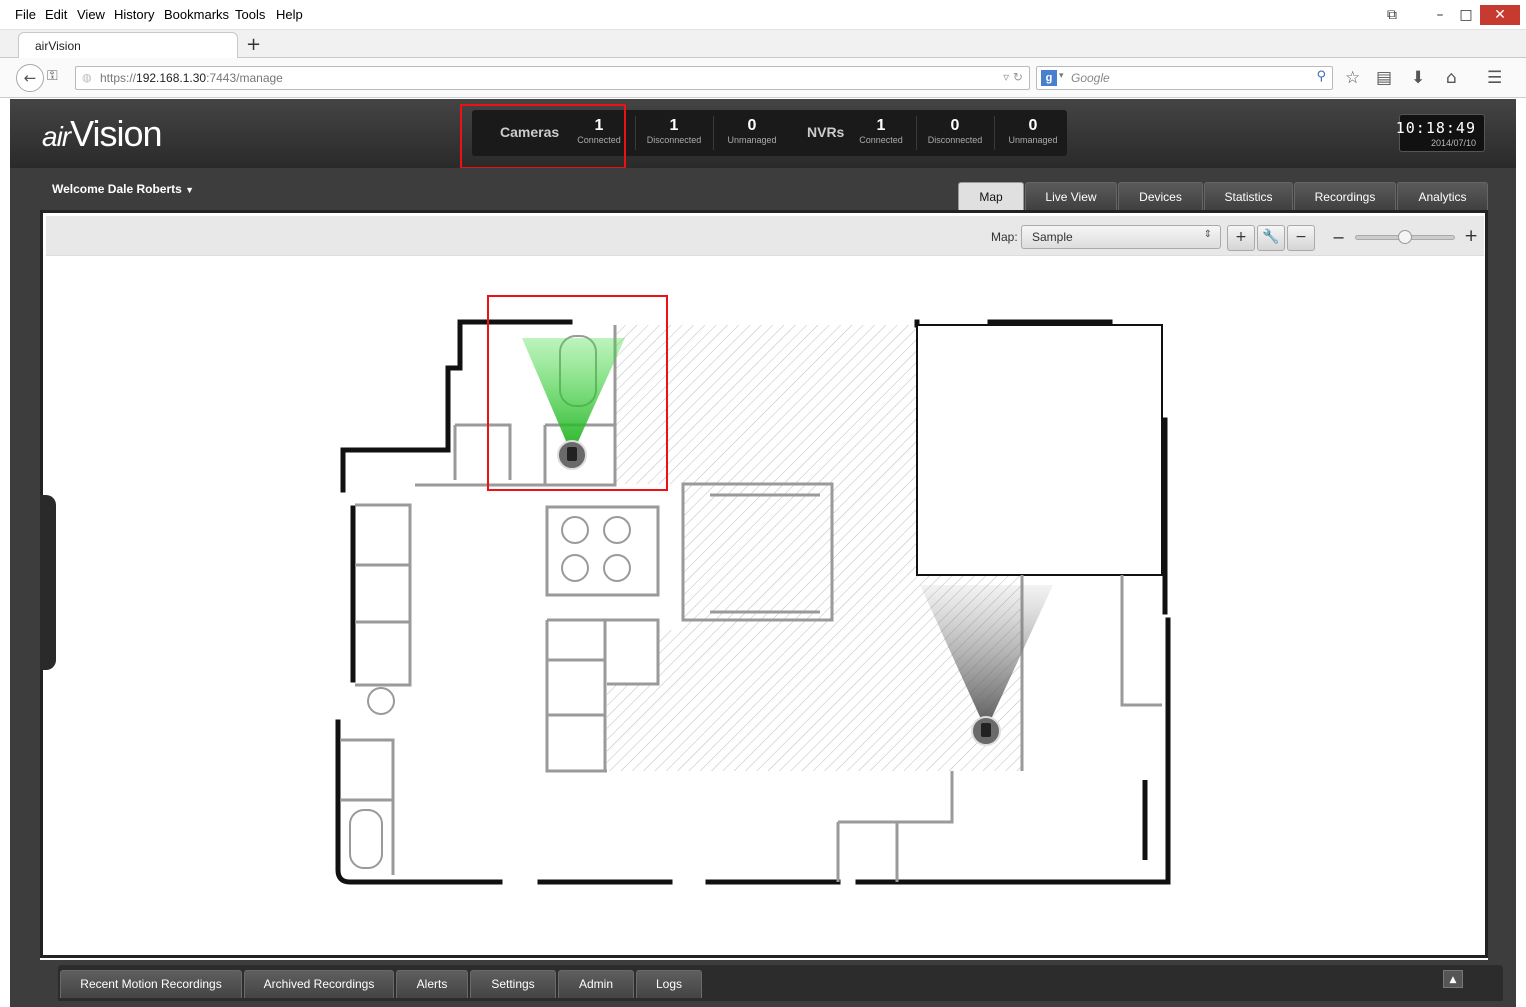 The image size is (1526, 1007). What do you see at coordinates (1071, 196) in the screenshot?
I see `tab-live-view: Live View` at bounding box center [1071, 196].